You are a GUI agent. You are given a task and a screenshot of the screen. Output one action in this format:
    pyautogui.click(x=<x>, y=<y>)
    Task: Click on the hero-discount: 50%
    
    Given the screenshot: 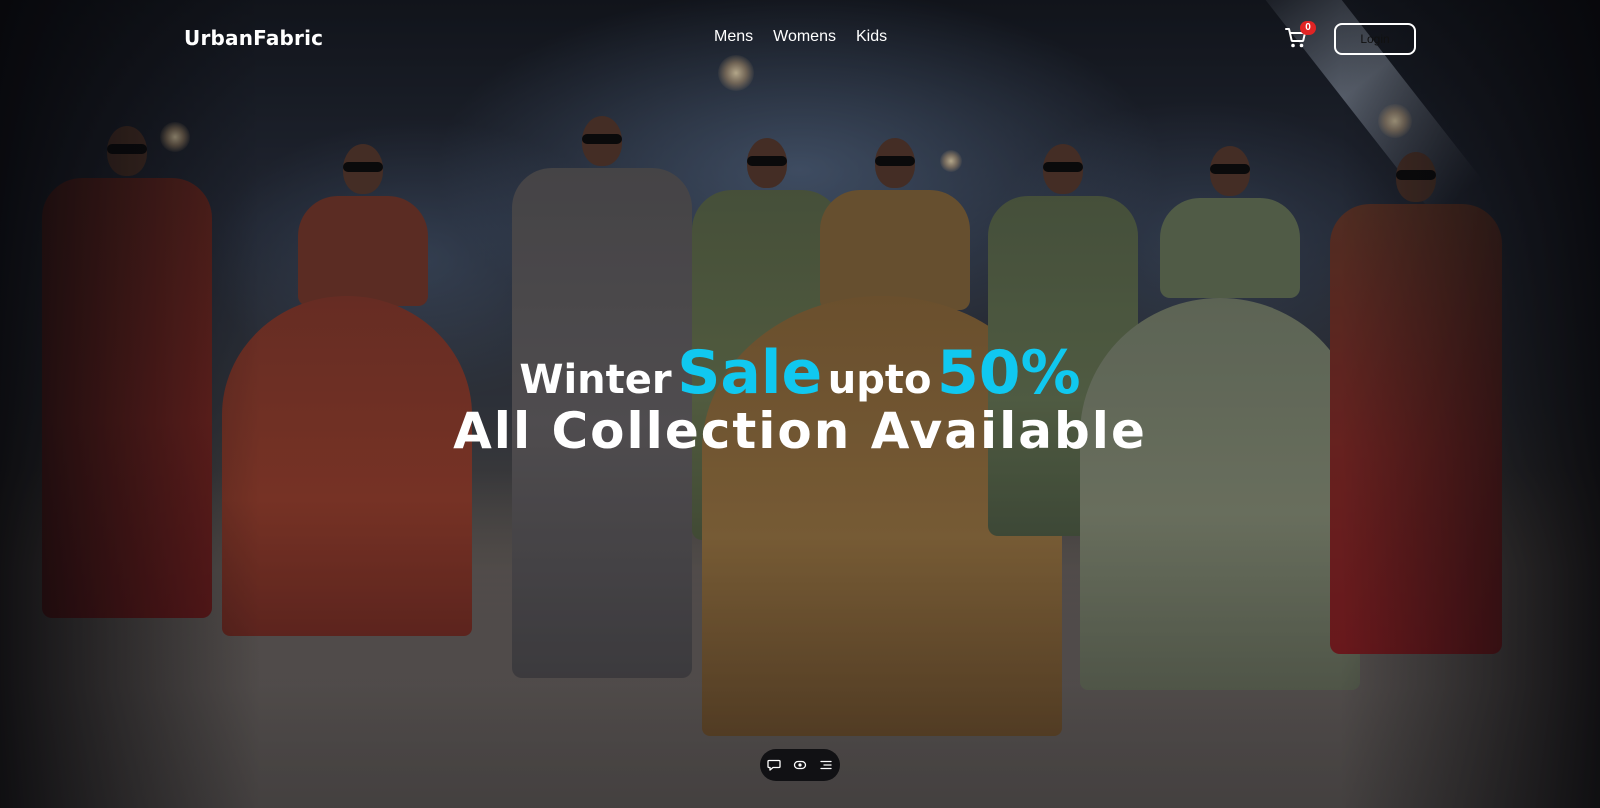 What is the action you would take?
    pyautogui.click(x=1009, y=373)
    